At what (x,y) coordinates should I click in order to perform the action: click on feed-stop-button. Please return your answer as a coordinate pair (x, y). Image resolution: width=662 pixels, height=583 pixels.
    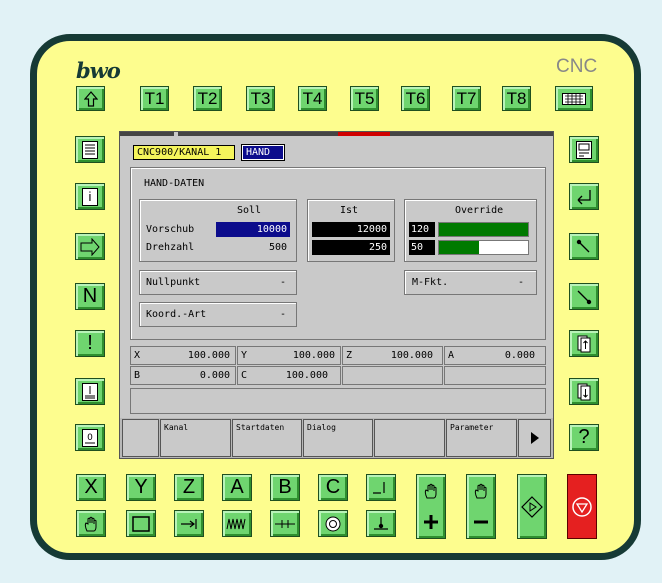
    Looking at the image, I should click on (189, 523).